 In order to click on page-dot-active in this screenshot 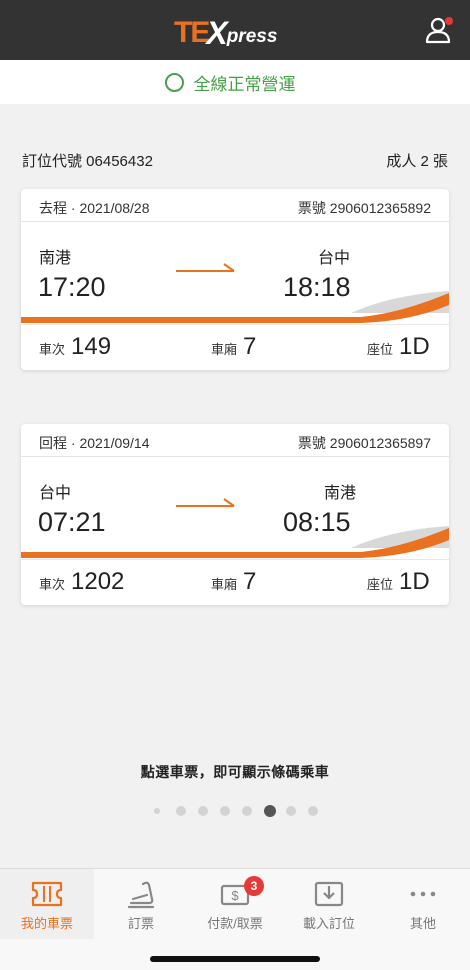, I will do `click(270, 811)`.